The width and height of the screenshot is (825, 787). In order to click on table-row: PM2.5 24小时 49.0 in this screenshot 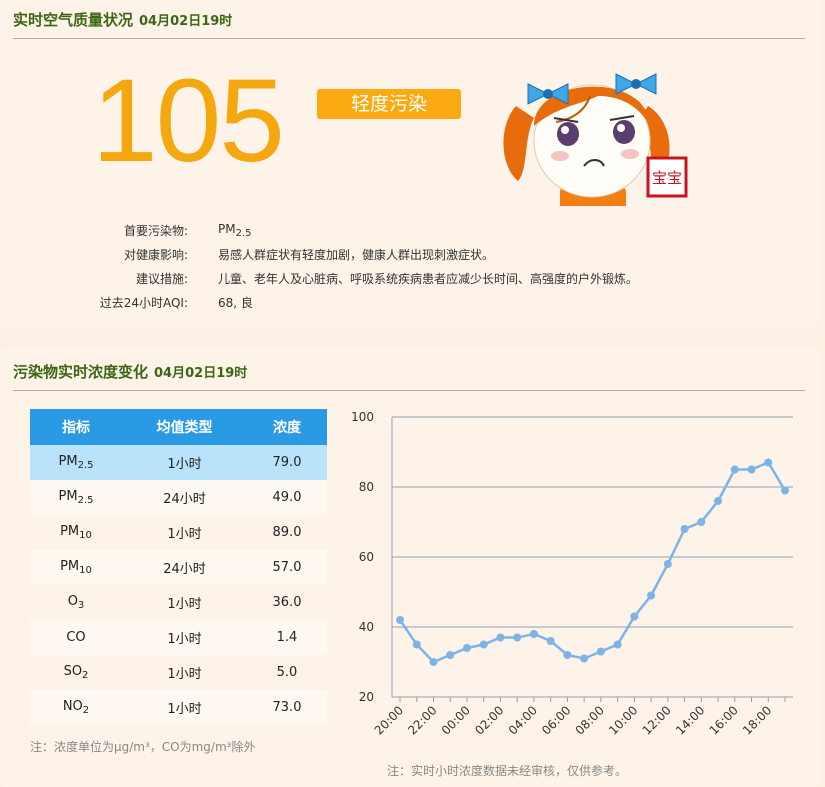, I will do `click(178, 497)`.